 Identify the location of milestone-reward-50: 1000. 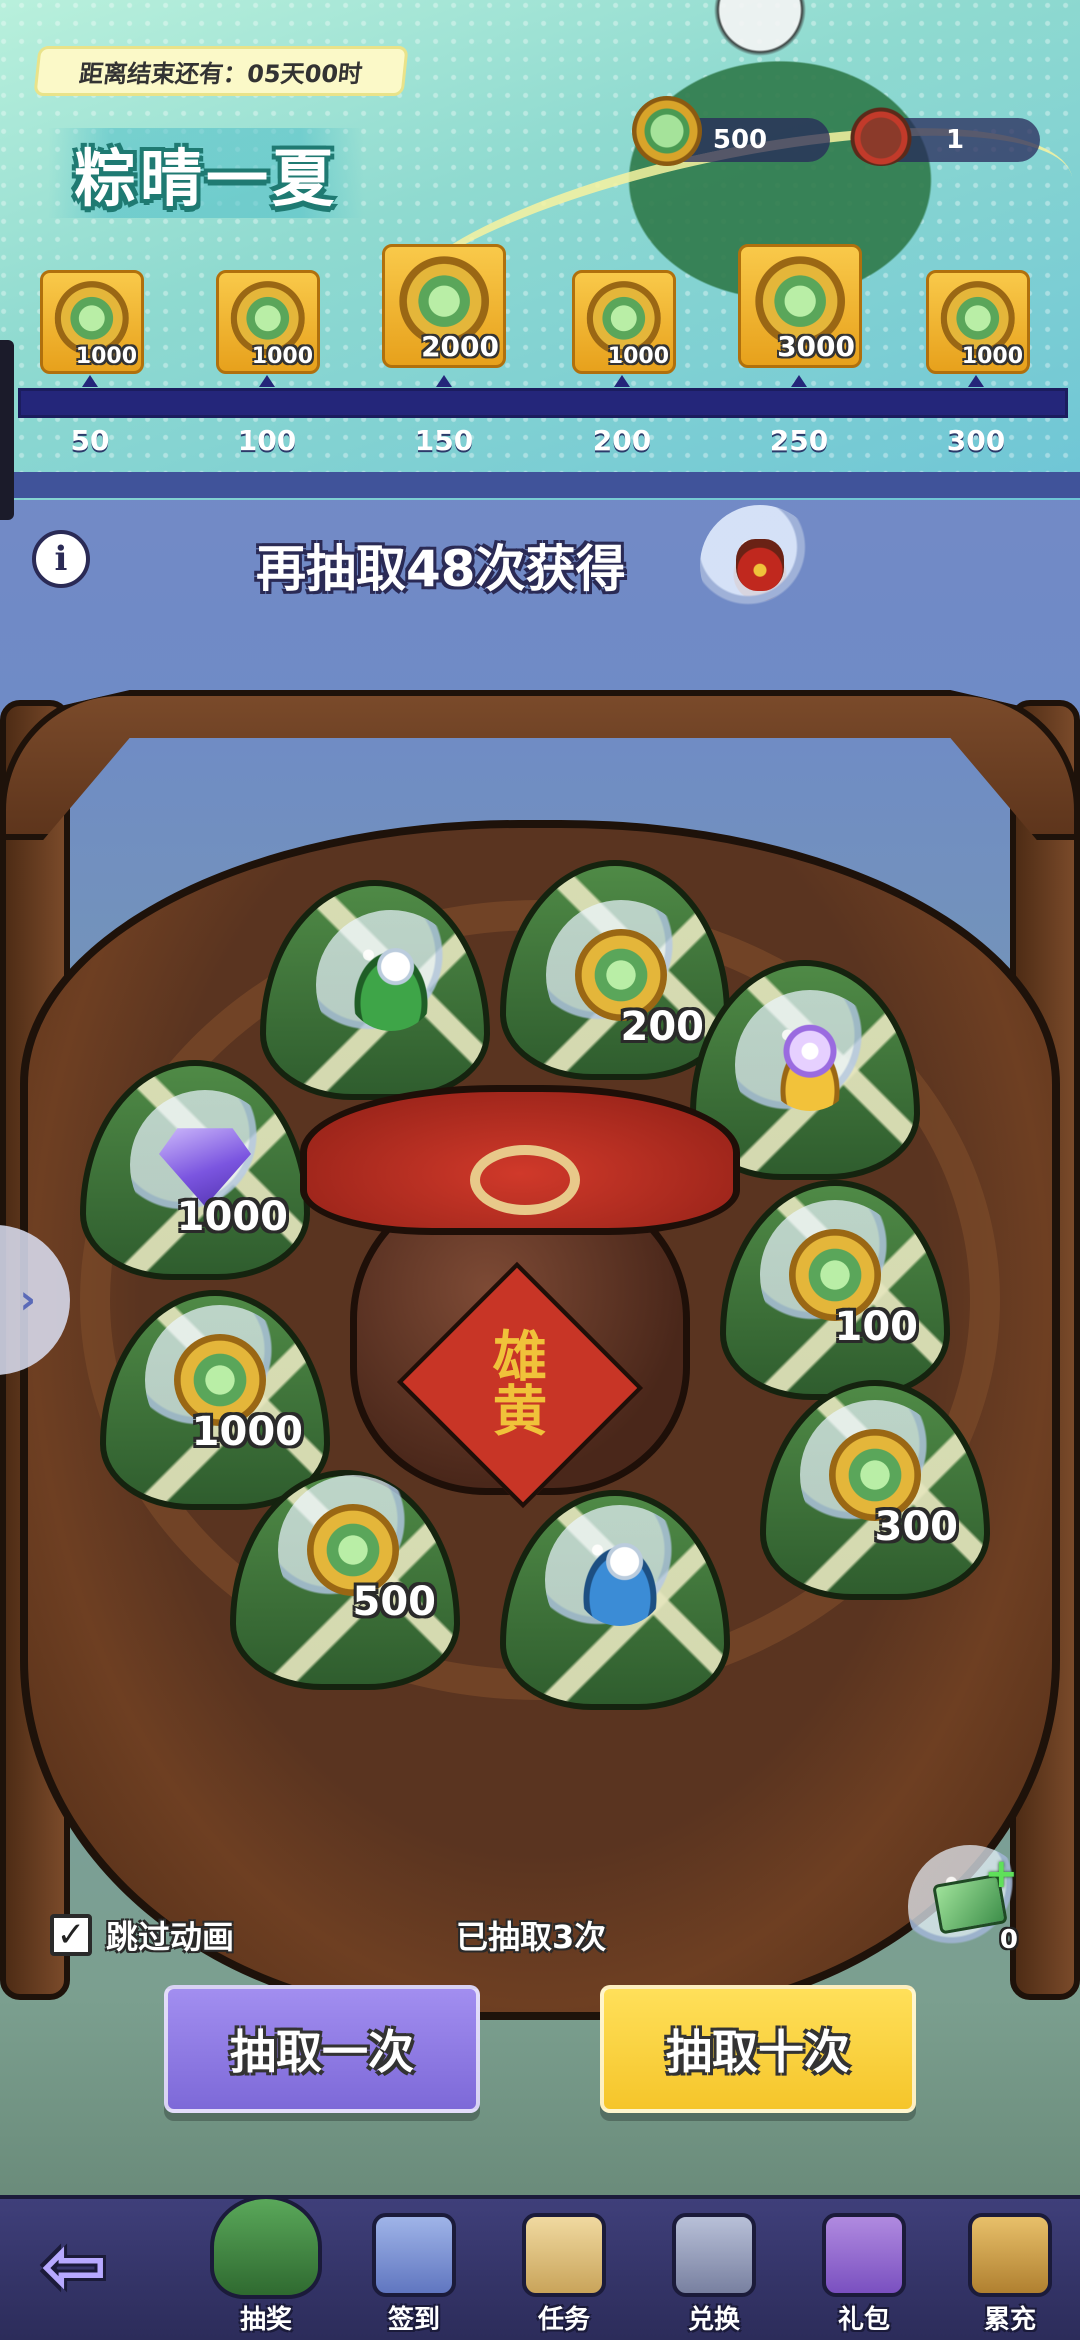
(92, 322).